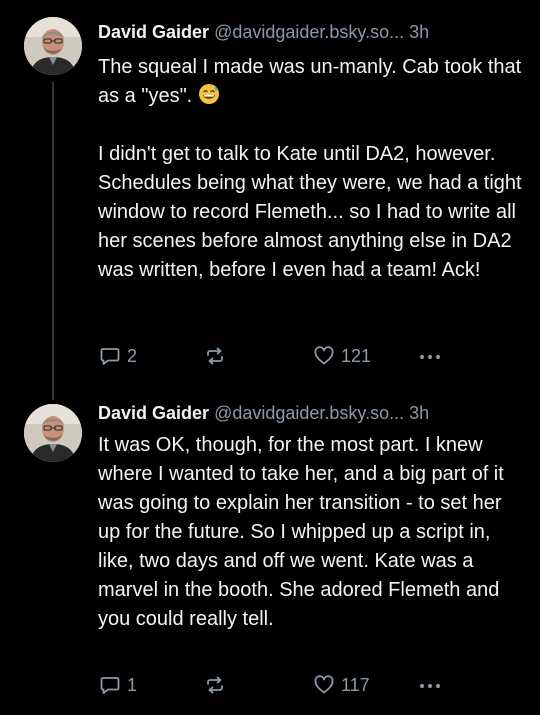 The height and width of the screenshot is (715, 540). What do you see at coordinates (53, 396) in the screenshot?
I see `thread-line` at bounding box center [53, 396].